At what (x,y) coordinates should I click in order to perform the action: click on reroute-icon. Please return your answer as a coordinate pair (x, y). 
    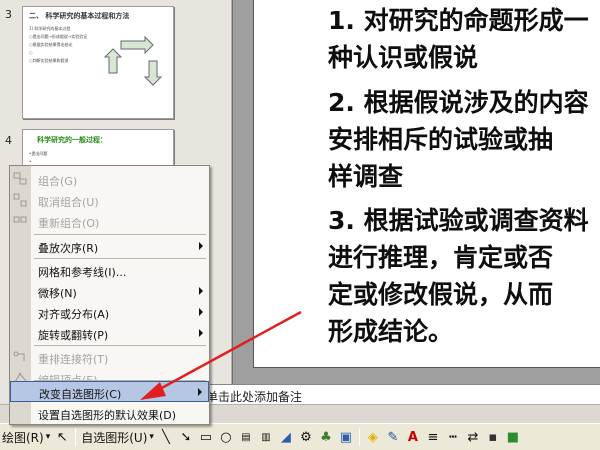
    Looking at the image, I should click on (19, 356).